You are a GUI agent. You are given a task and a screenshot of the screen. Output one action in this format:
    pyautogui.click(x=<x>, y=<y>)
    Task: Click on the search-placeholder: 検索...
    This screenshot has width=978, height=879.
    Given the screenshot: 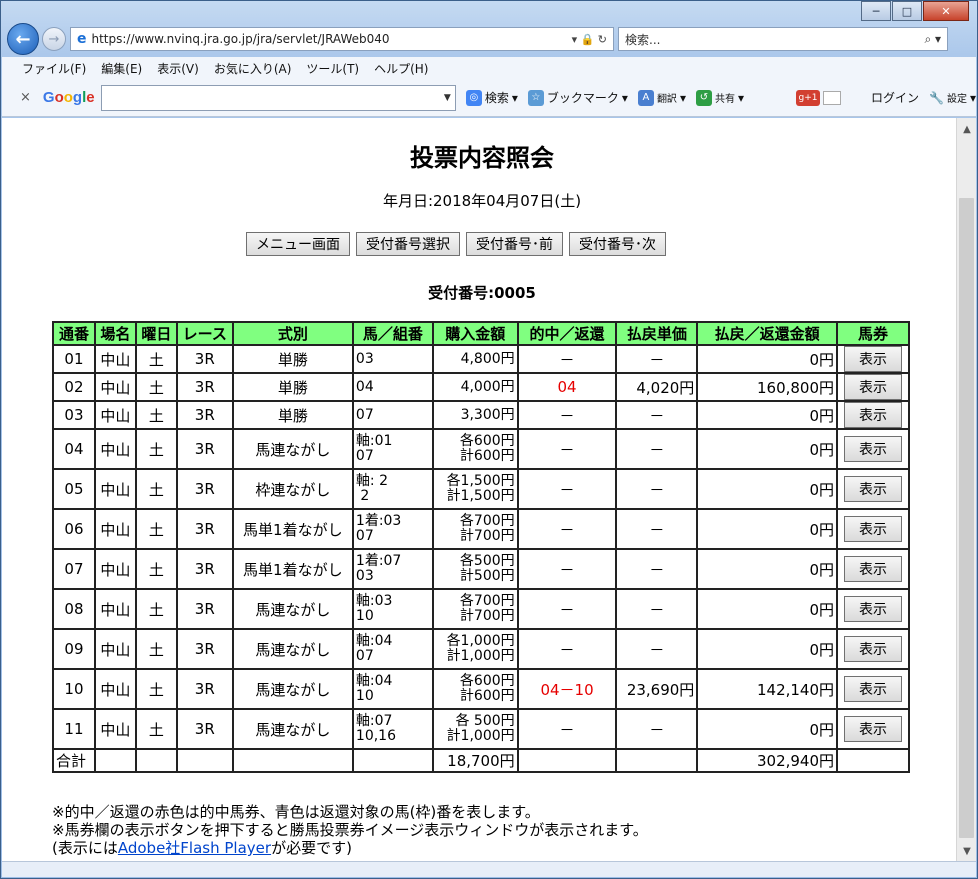 What is the action you would take?
    pyautogui.click(x=774, y=39)
    